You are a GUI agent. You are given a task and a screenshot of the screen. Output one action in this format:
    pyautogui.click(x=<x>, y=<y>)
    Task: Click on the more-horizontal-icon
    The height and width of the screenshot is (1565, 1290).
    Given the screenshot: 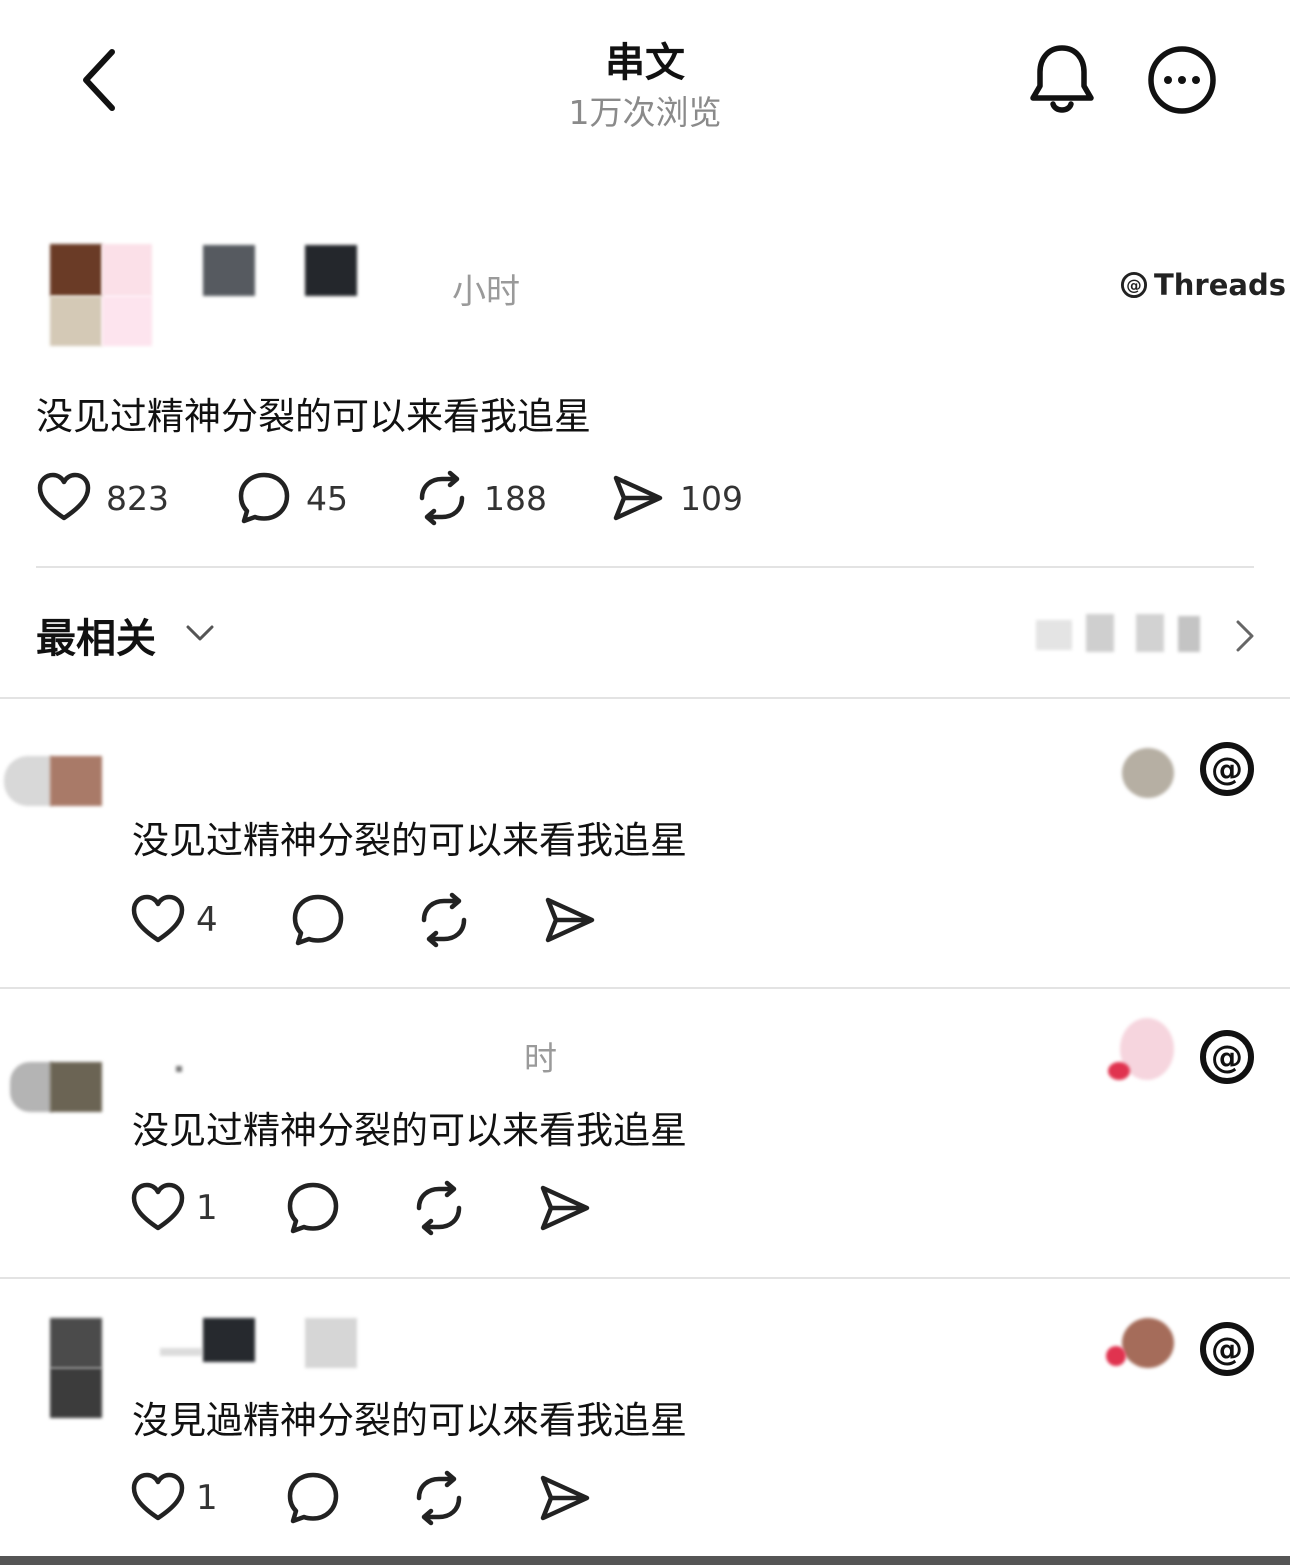 What is the action you would take?
    pyautogui.click(x=1182, y=80)
    